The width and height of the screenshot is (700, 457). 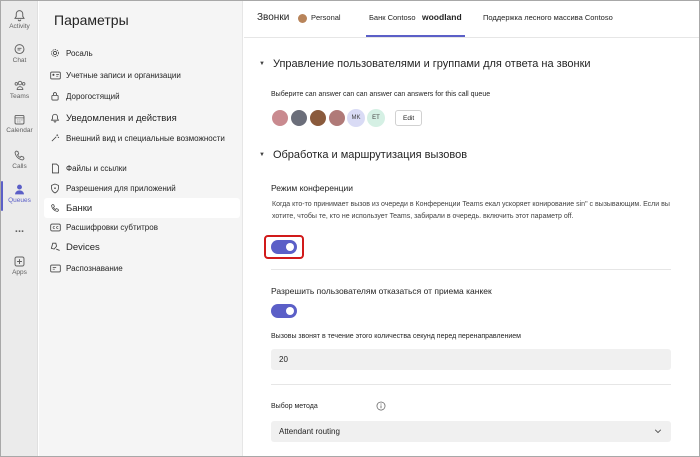 I want to click on settings-item-captions: Расшифровки субтитров, so click(x=142, y=227).